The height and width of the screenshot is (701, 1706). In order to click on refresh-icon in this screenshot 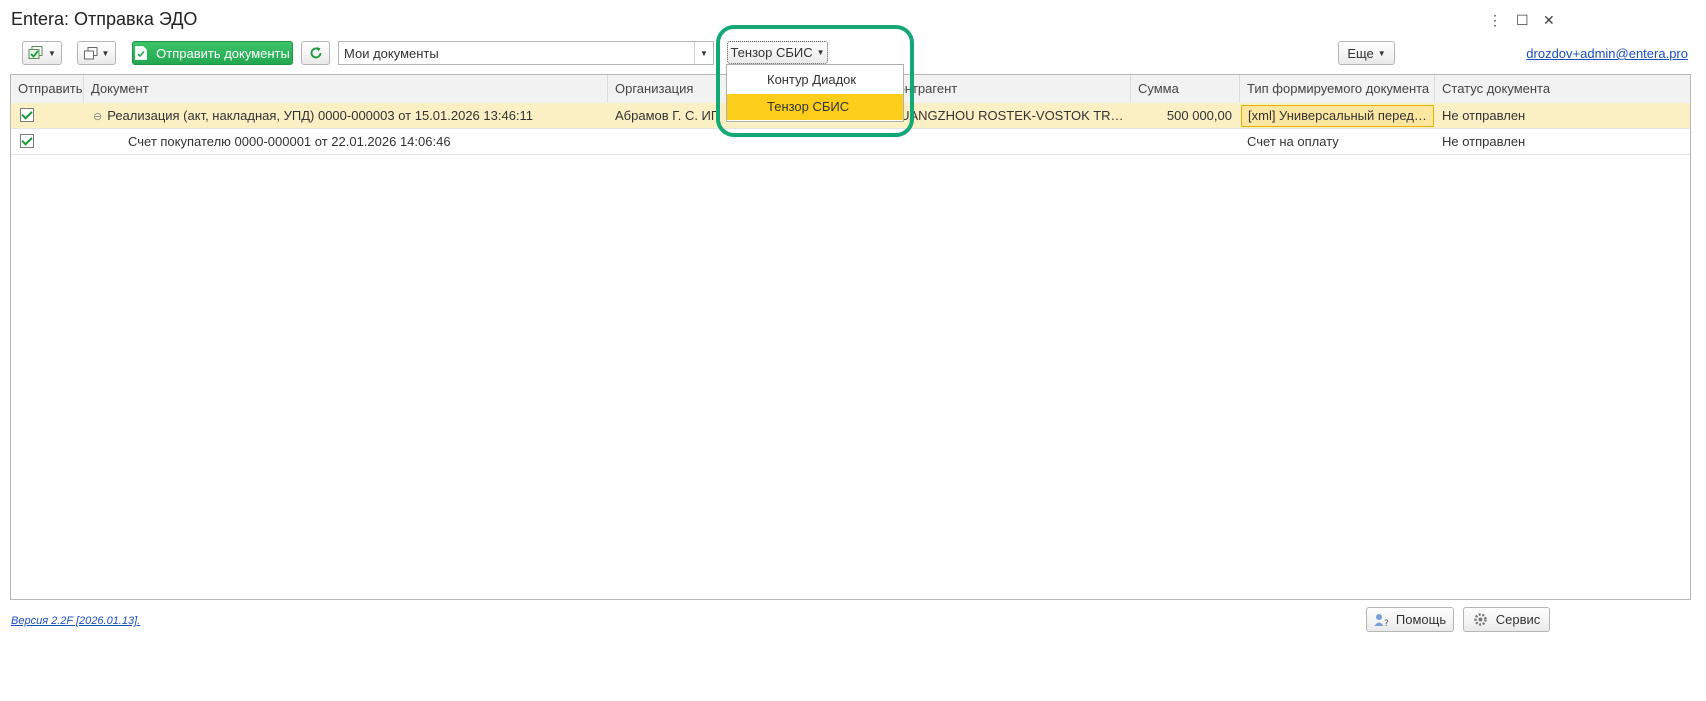, I will do `click(315, 53)`.